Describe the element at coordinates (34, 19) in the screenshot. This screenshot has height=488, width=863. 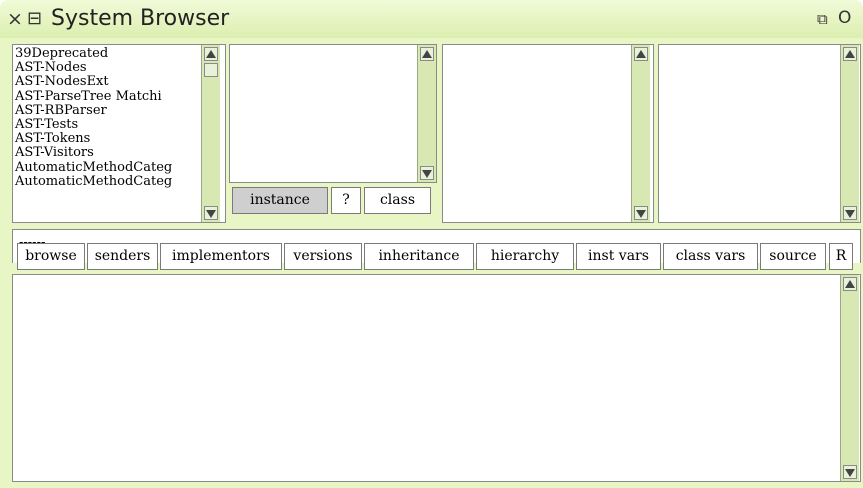
I see `window-menu-icon: ⊟` at that location.